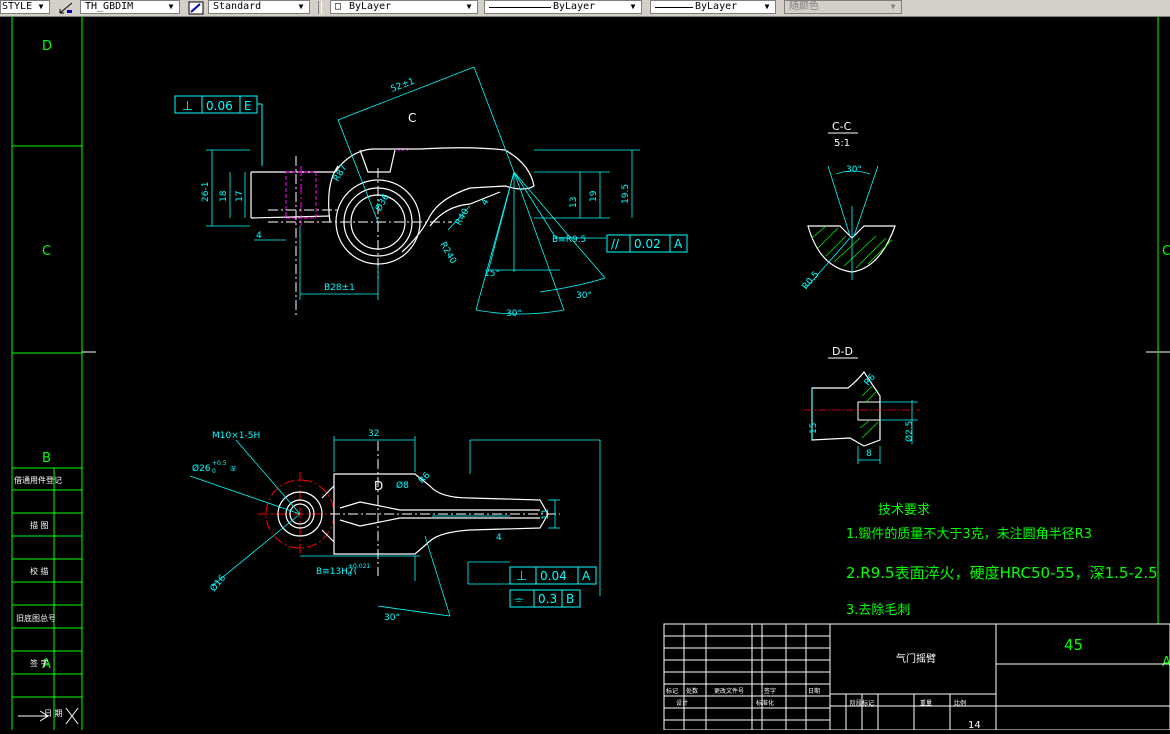 The image size is (1170, 734). I want to click on lineweight-value: ByLayer, so click(716, 6).